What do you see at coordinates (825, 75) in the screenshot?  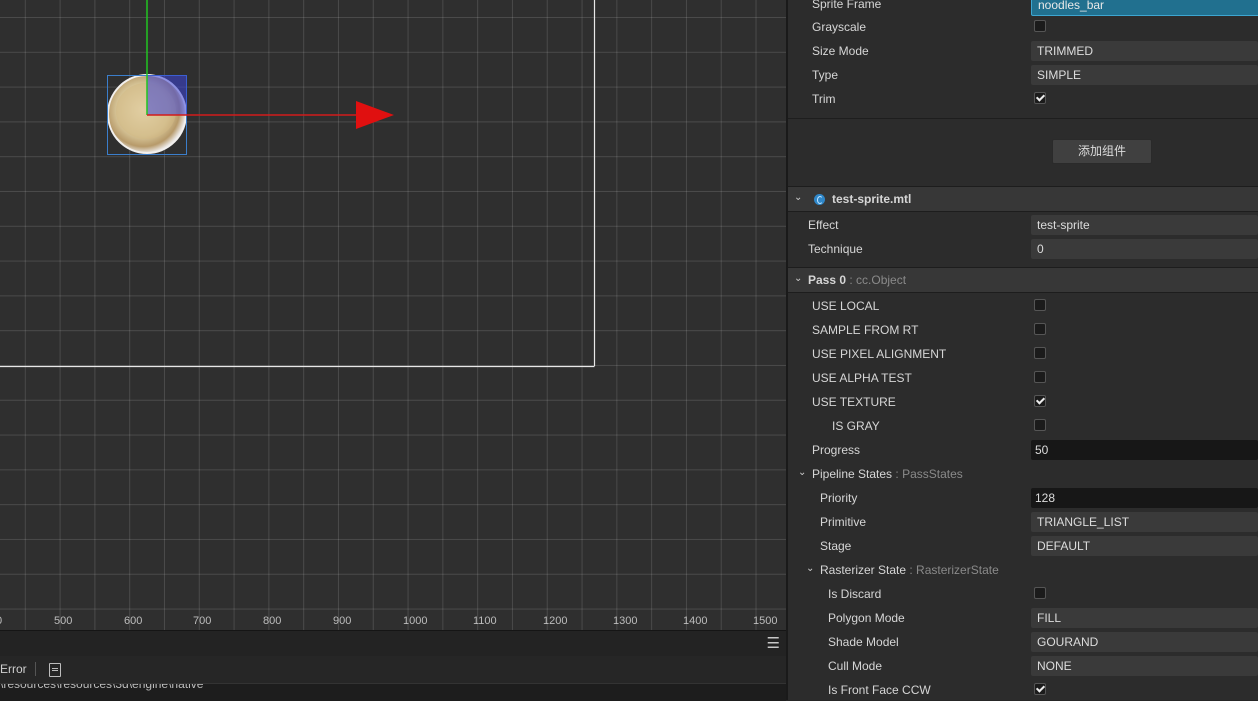 I see `prop-label: Type` at bounding box center [825, 75].